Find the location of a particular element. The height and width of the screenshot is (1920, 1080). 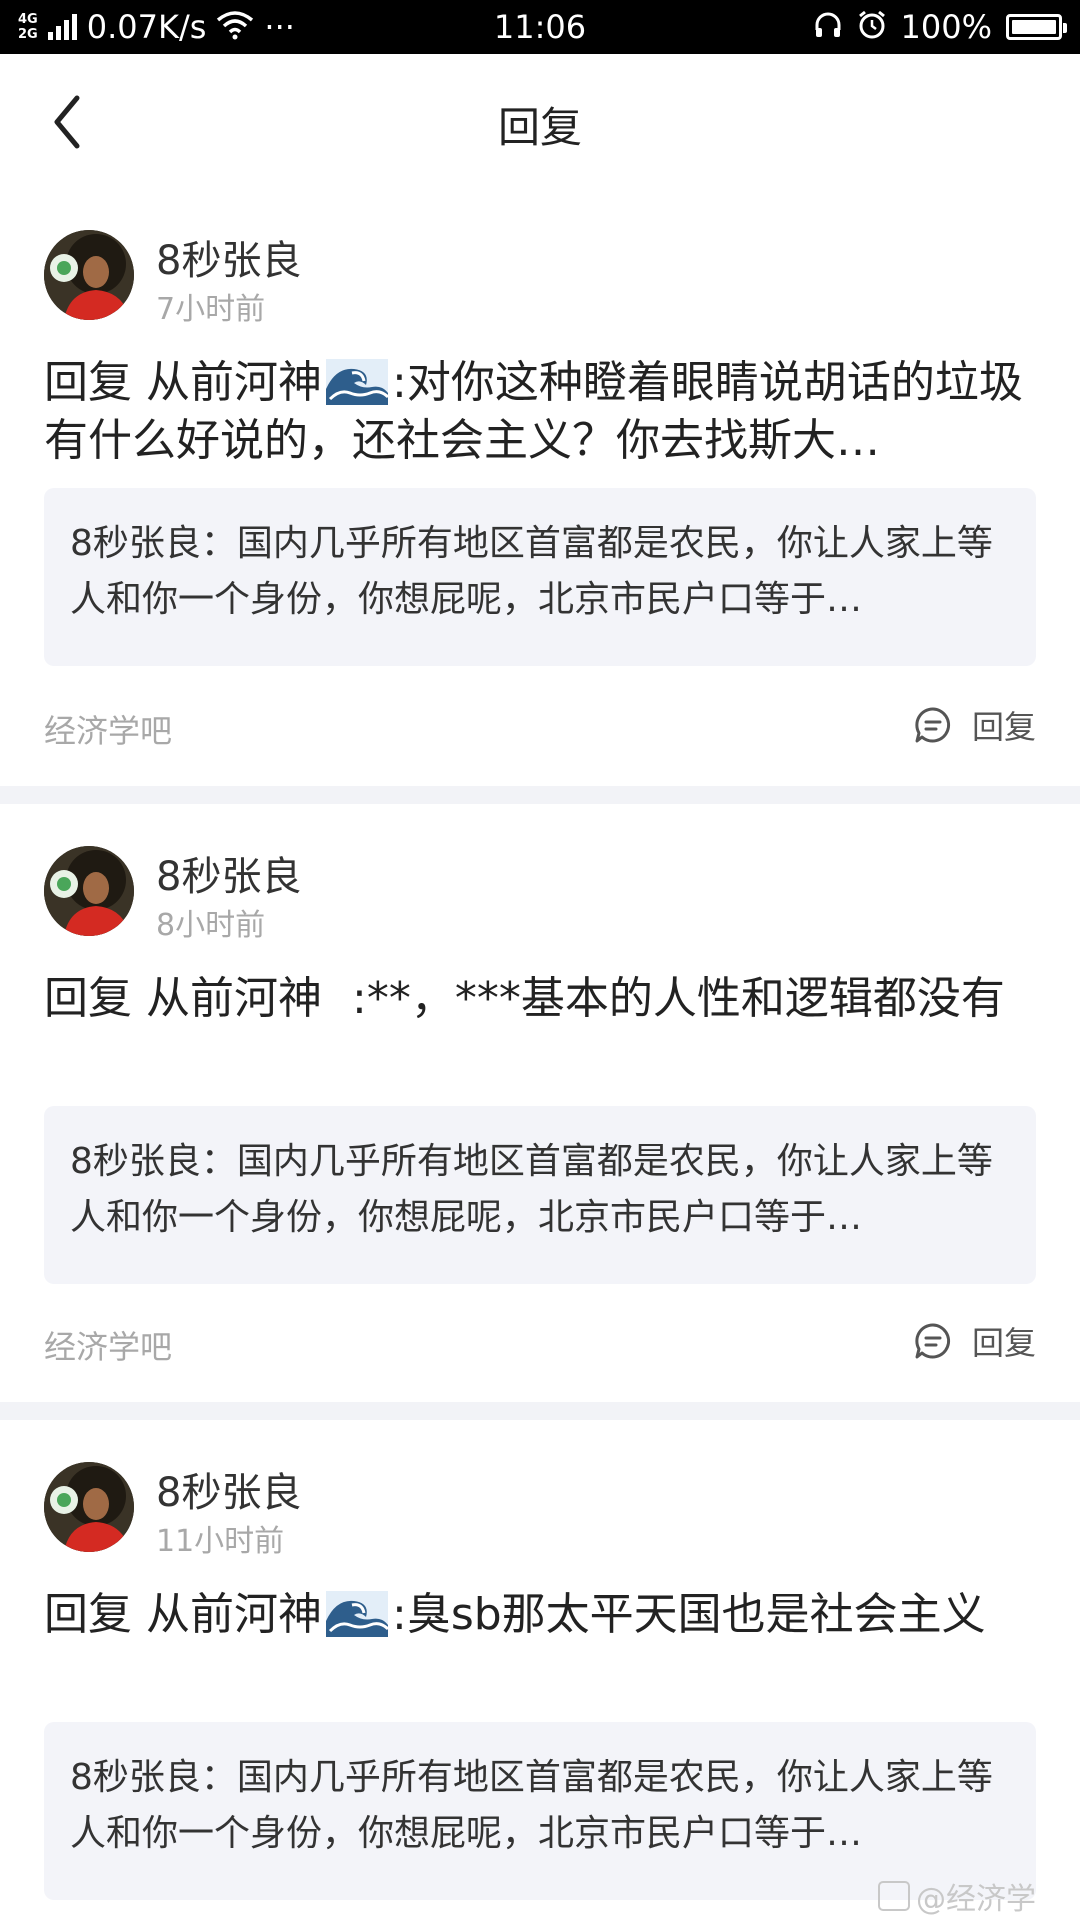

status-bar: 4G 2G 0.07K/s ··· 11:06 100% is located at coordinates (540, 27).